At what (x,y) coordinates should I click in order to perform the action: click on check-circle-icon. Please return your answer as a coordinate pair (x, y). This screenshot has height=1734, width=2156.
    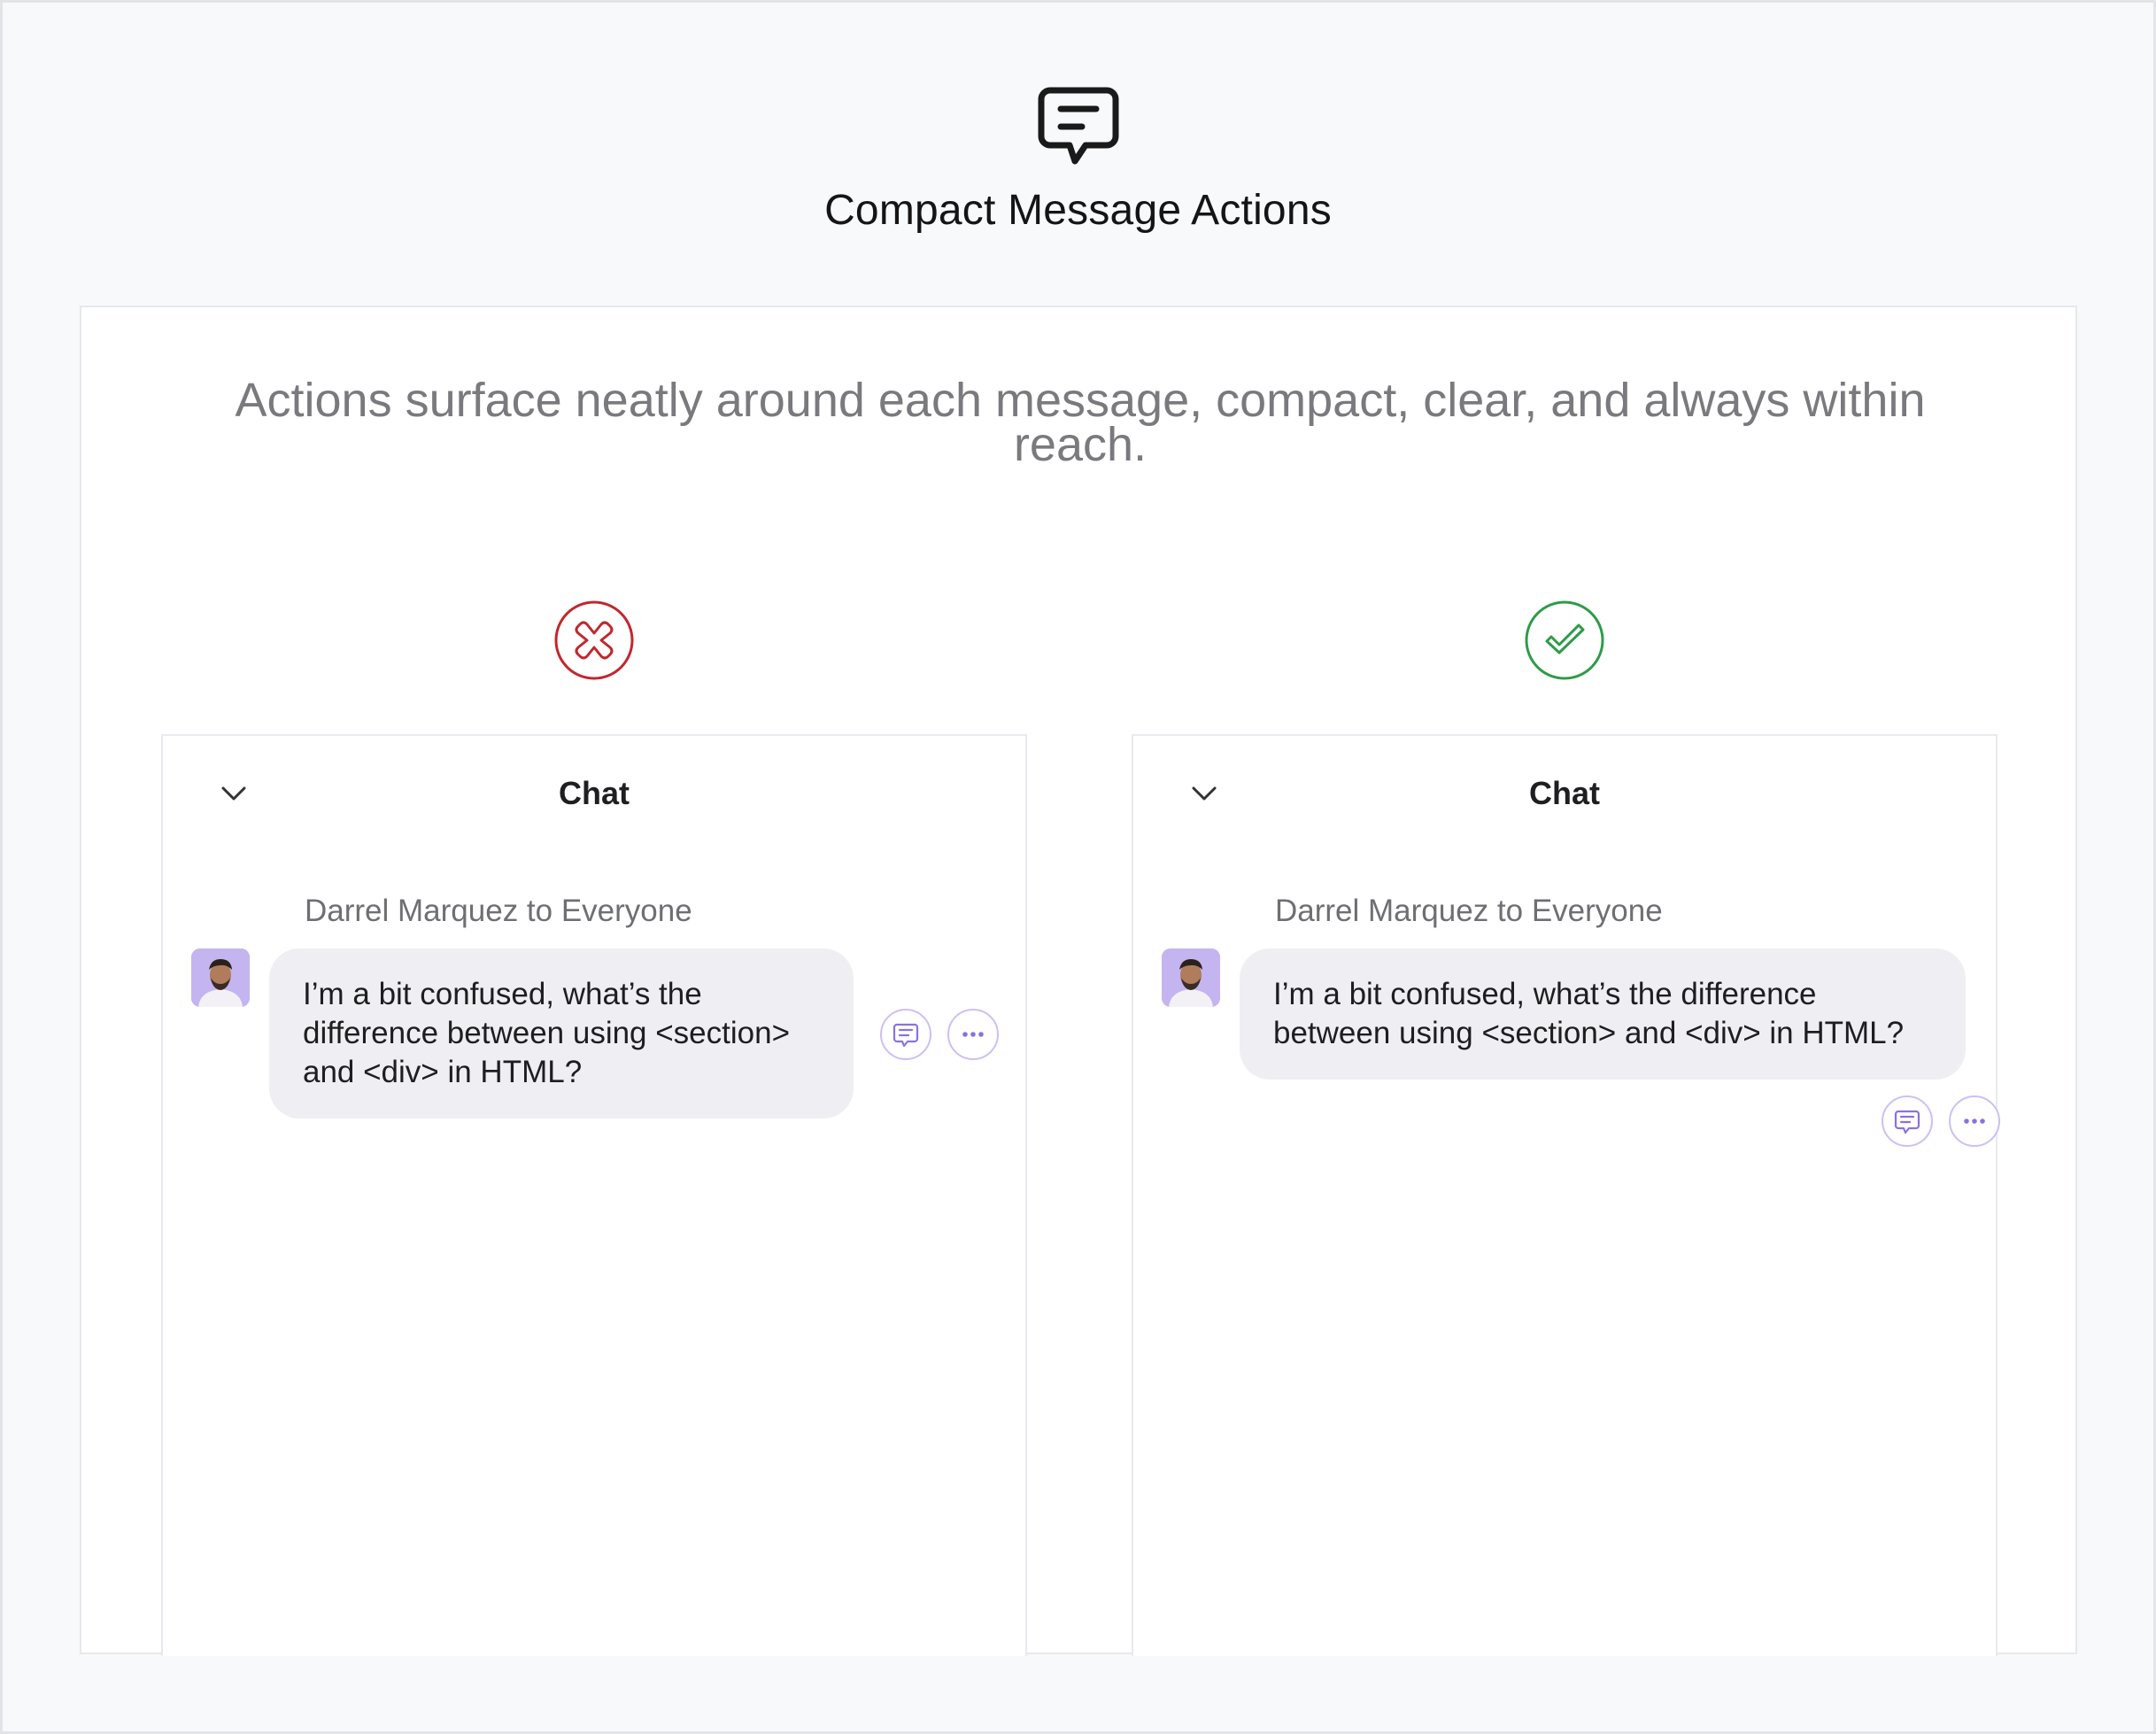
    Looking at the image, I should click on (1565, 640).